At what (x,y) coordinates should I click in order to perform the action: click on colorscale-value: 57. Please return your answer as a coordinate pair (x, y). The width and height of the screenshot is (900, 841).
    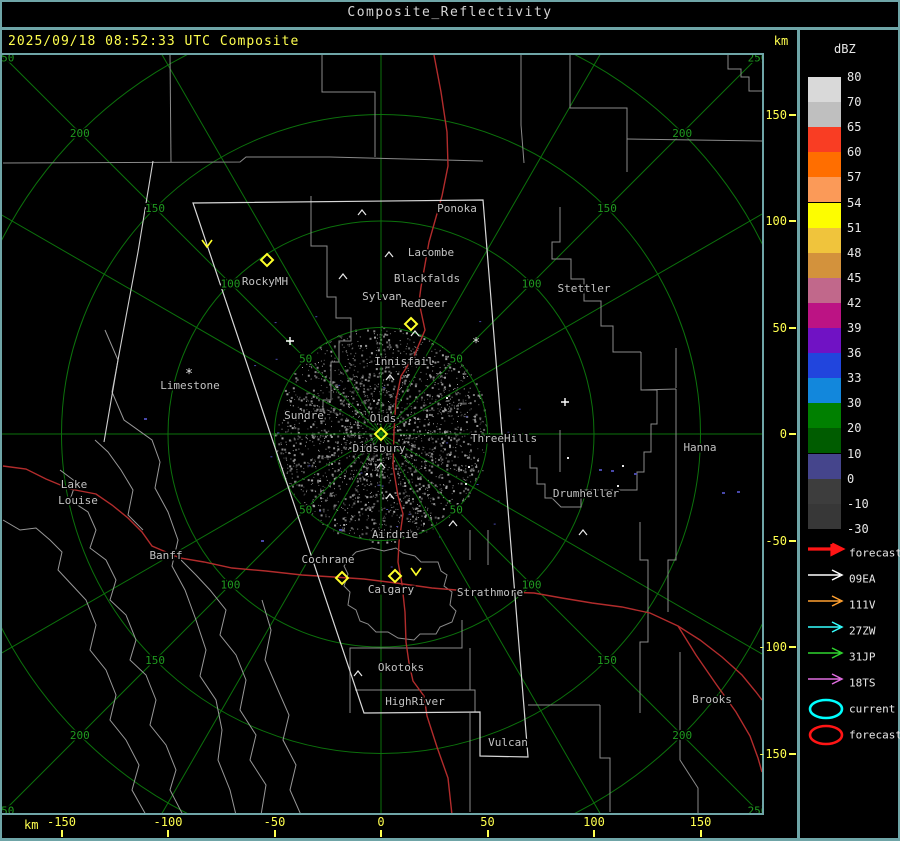
    Looking at the image, I should click on (854, 177).